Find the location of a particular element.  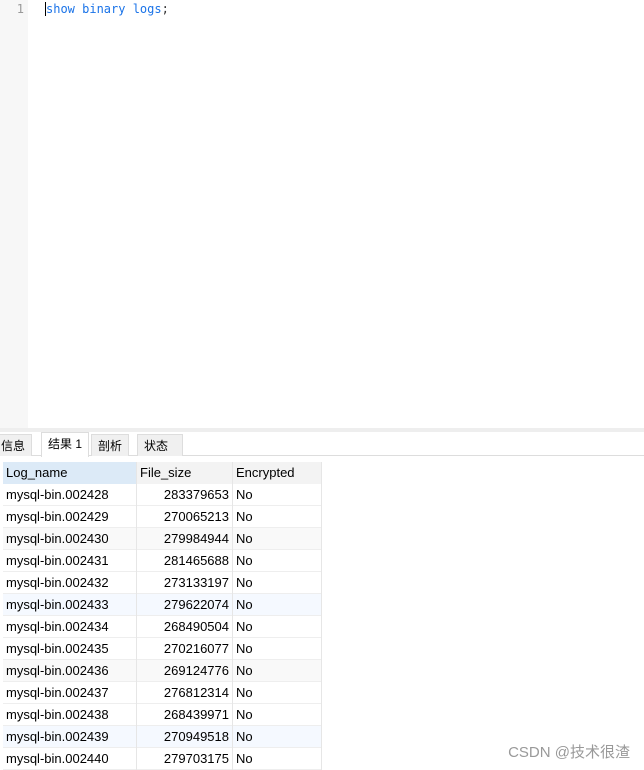

table-row: mysql-bin.002433 279622074 No is located at coordinates (162, 605).